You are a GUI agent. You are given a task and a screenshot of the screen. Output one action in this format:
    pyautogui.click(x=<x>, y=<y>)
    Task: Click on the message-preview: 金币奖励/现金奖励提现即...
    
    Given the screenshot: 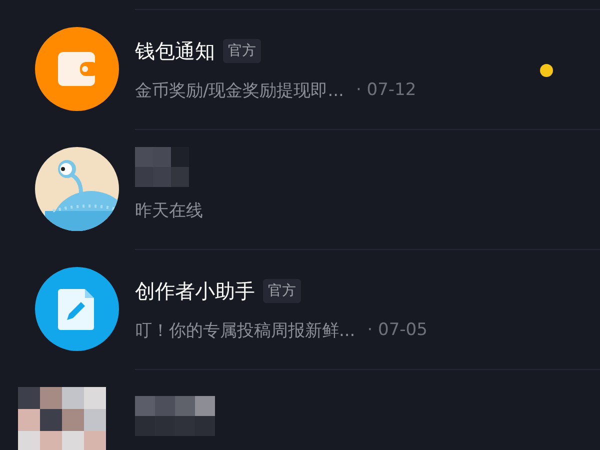 What is the action you would take?
    pyautogui.click(x=239, y=91)
    